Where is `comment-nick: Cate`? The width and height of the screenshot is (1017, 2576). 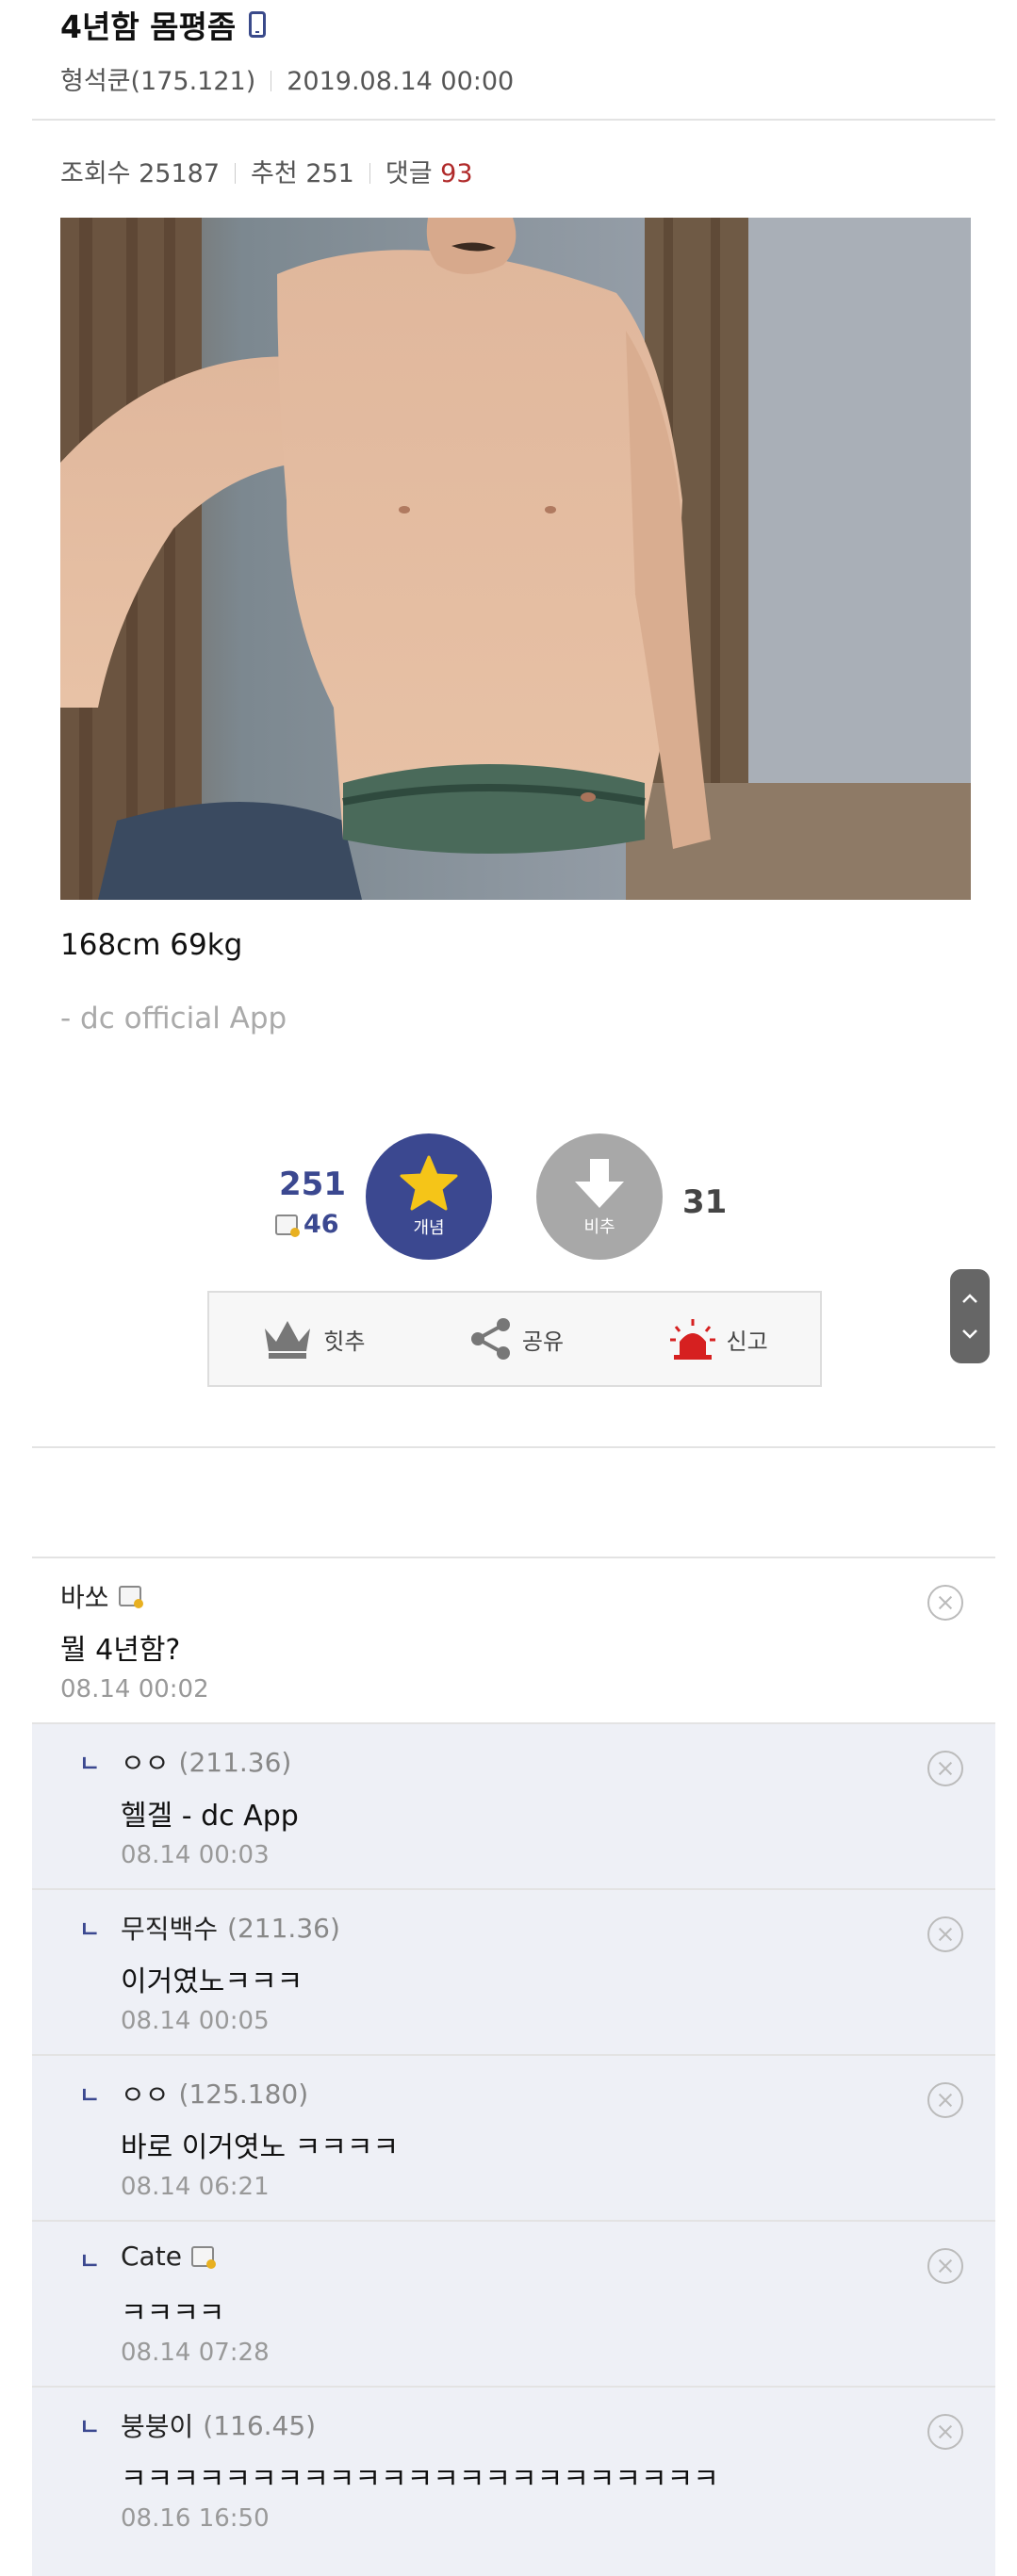
comment-nick: Cate is located at coordinates (151, 2256).